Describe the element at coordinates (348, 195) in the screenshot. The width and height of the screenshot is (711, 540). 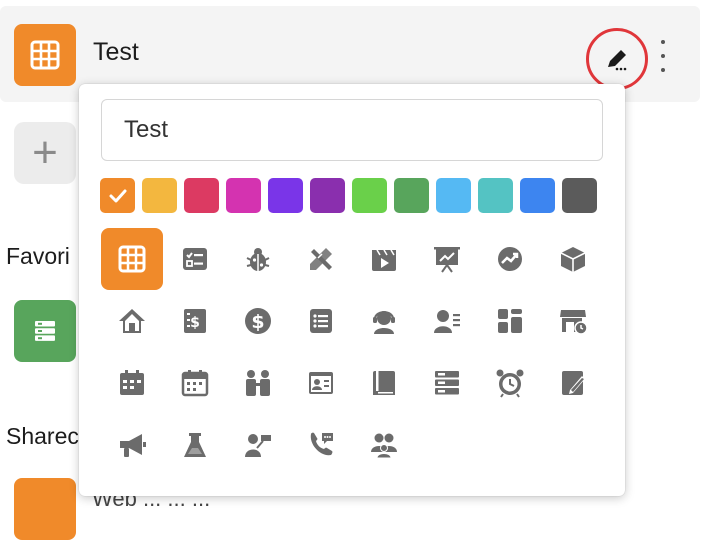
I see `color-palette` at that location.